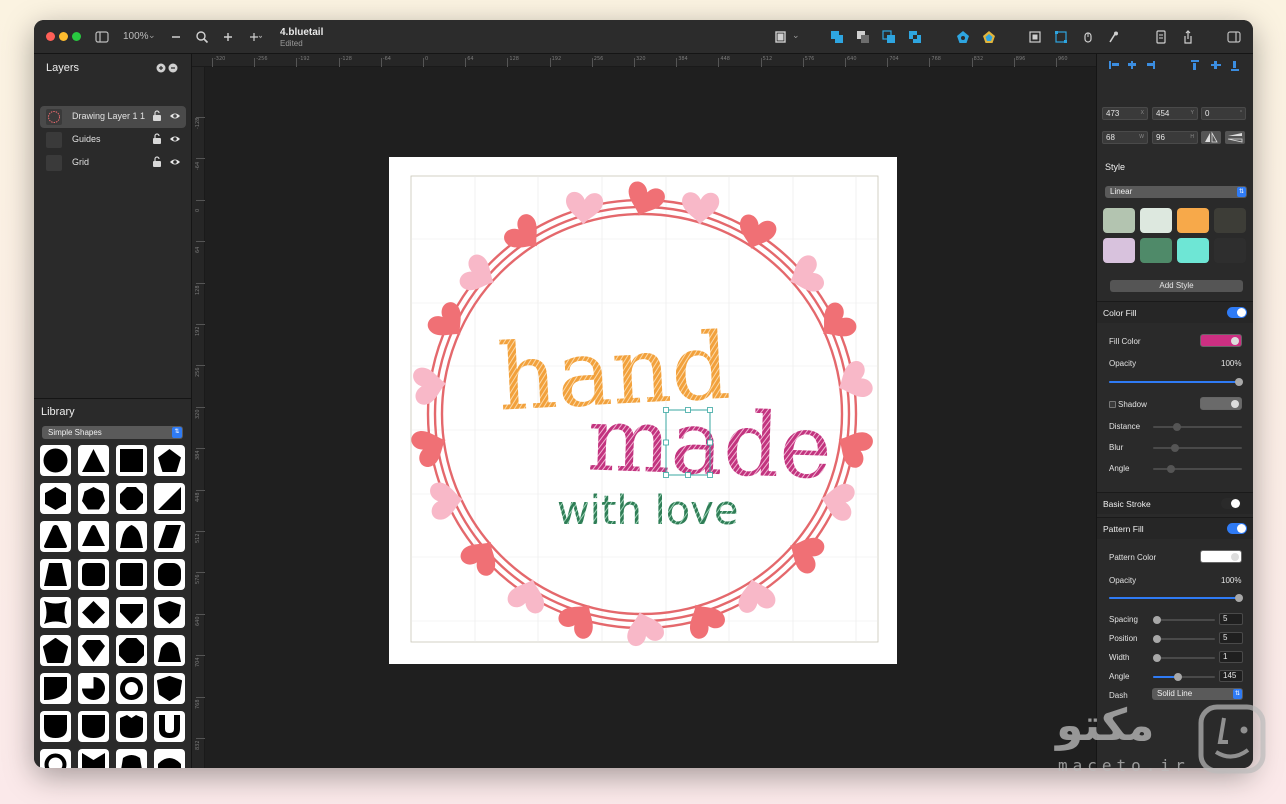 This screenshot has width=1286, height=804. What do you see at coordinates (136, 36) in the screenshot?
I see `zoom-level: 100%` at bounding box center [136, 36].